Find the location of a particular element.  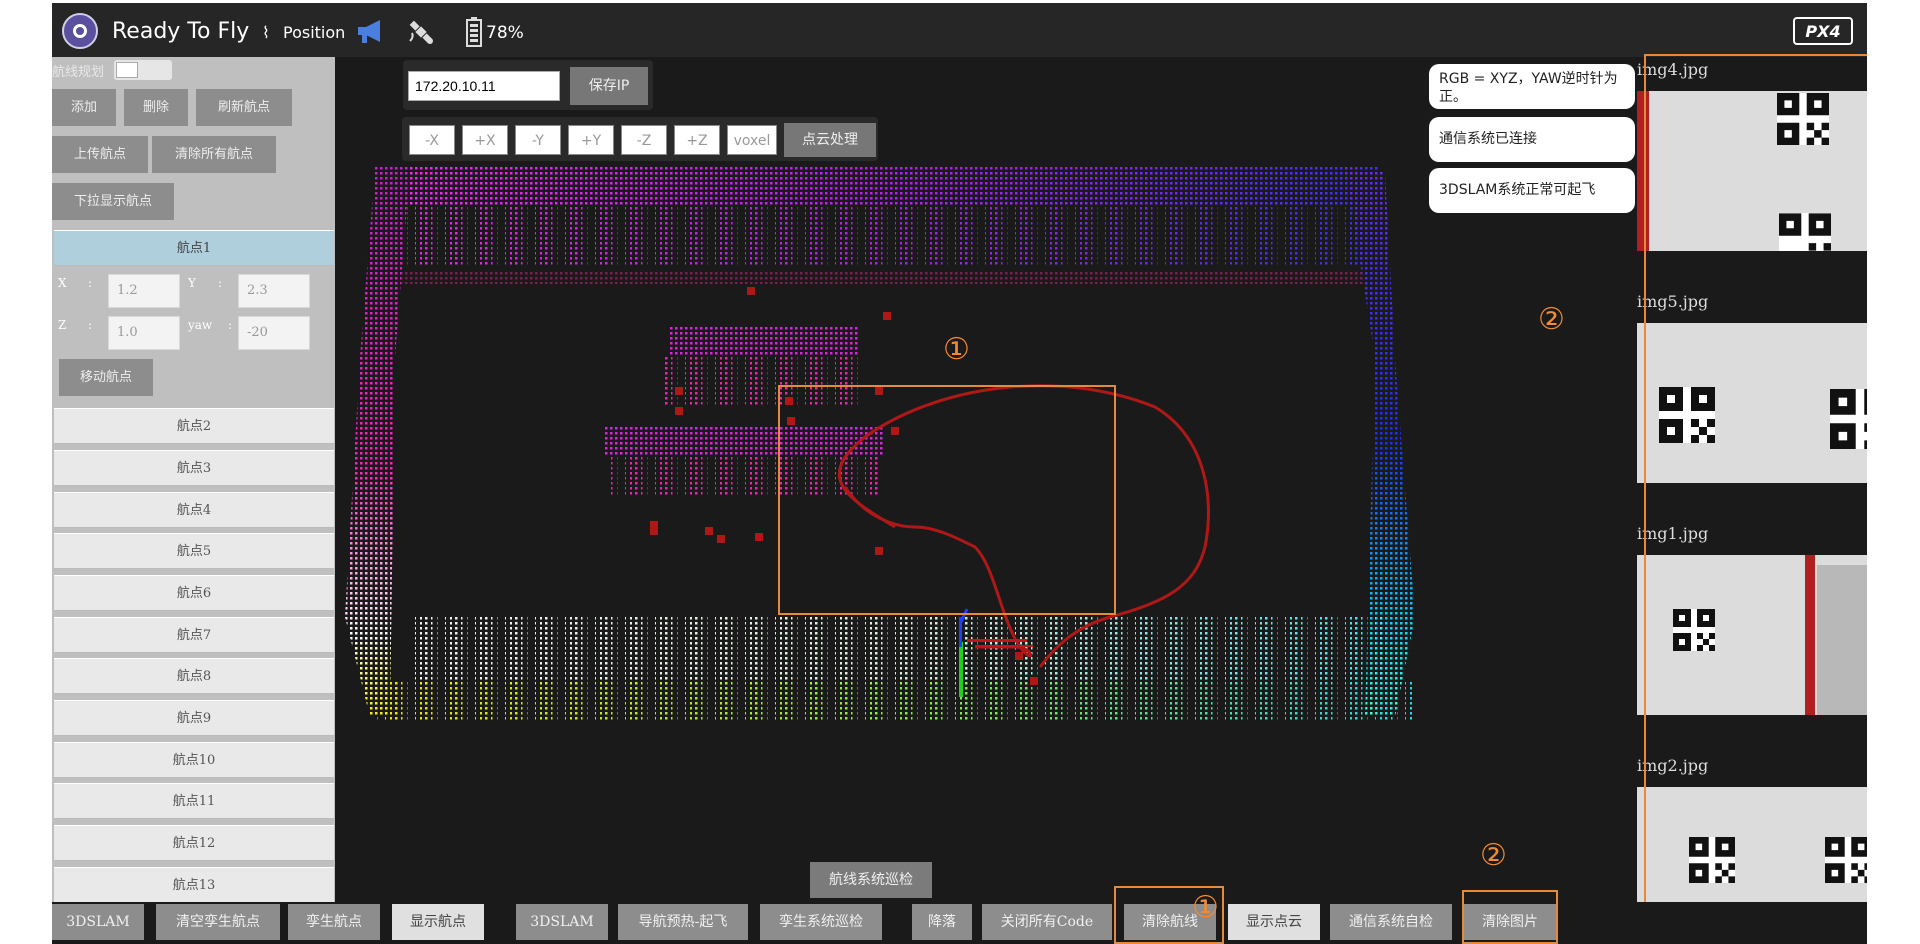

delete-waypoint-button: 删除 is located at coordinates (156, 107).